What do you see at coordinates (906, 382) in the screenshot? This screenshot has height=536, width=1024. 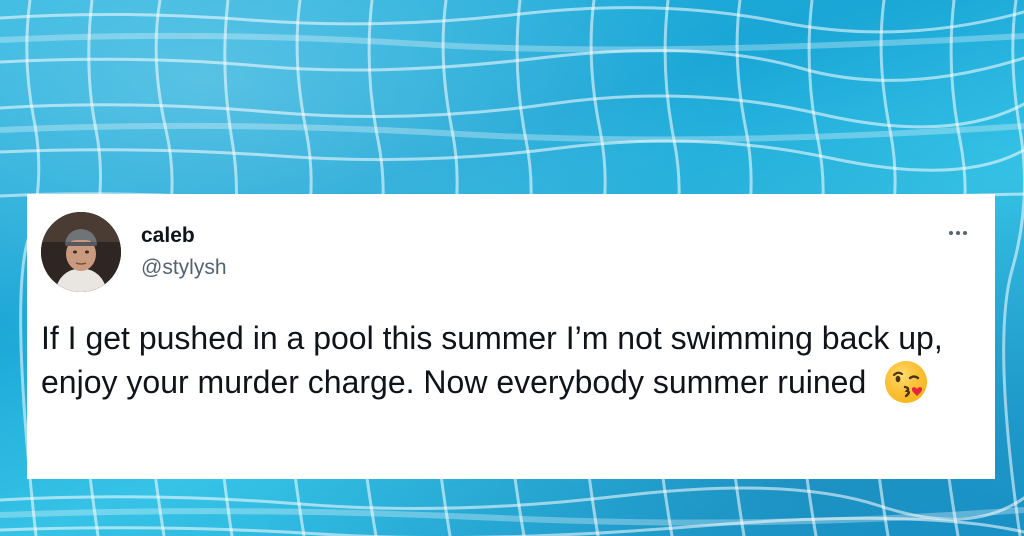 I see `kissing-face-with-heart-icon` at bounding box center [906, 382].